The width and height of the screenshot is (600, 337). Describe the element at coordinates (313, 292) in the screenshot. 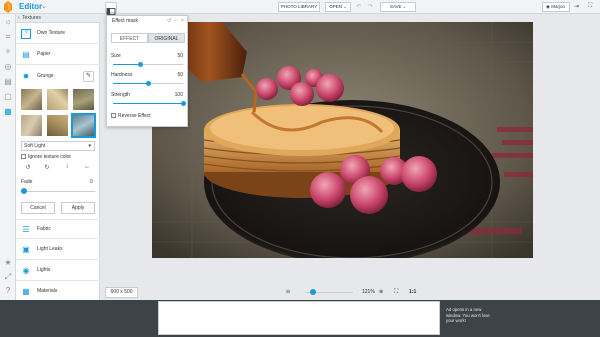

I see `zoom-slider-handle` at that location.